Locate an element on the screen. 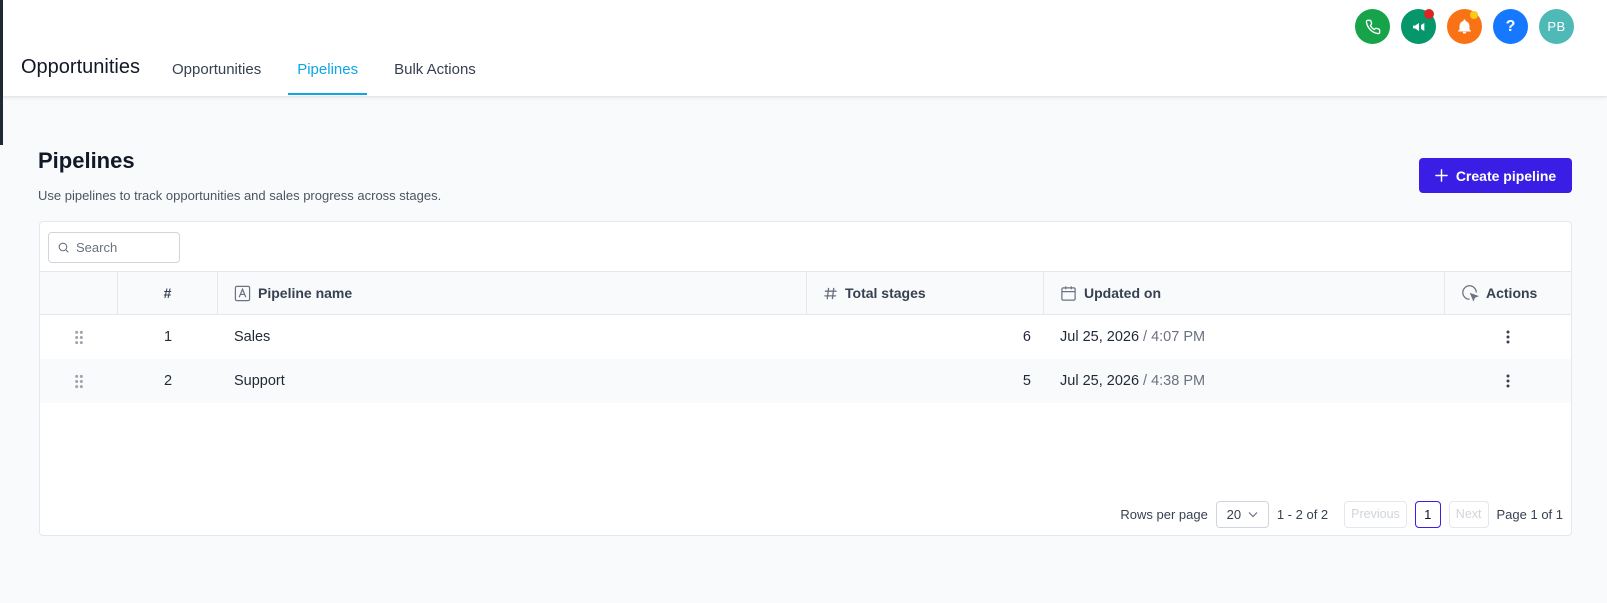 This screenshot has width=1607, height=603. create-pipeline-button: Create pipeline is located at coordinates (1495, 175).